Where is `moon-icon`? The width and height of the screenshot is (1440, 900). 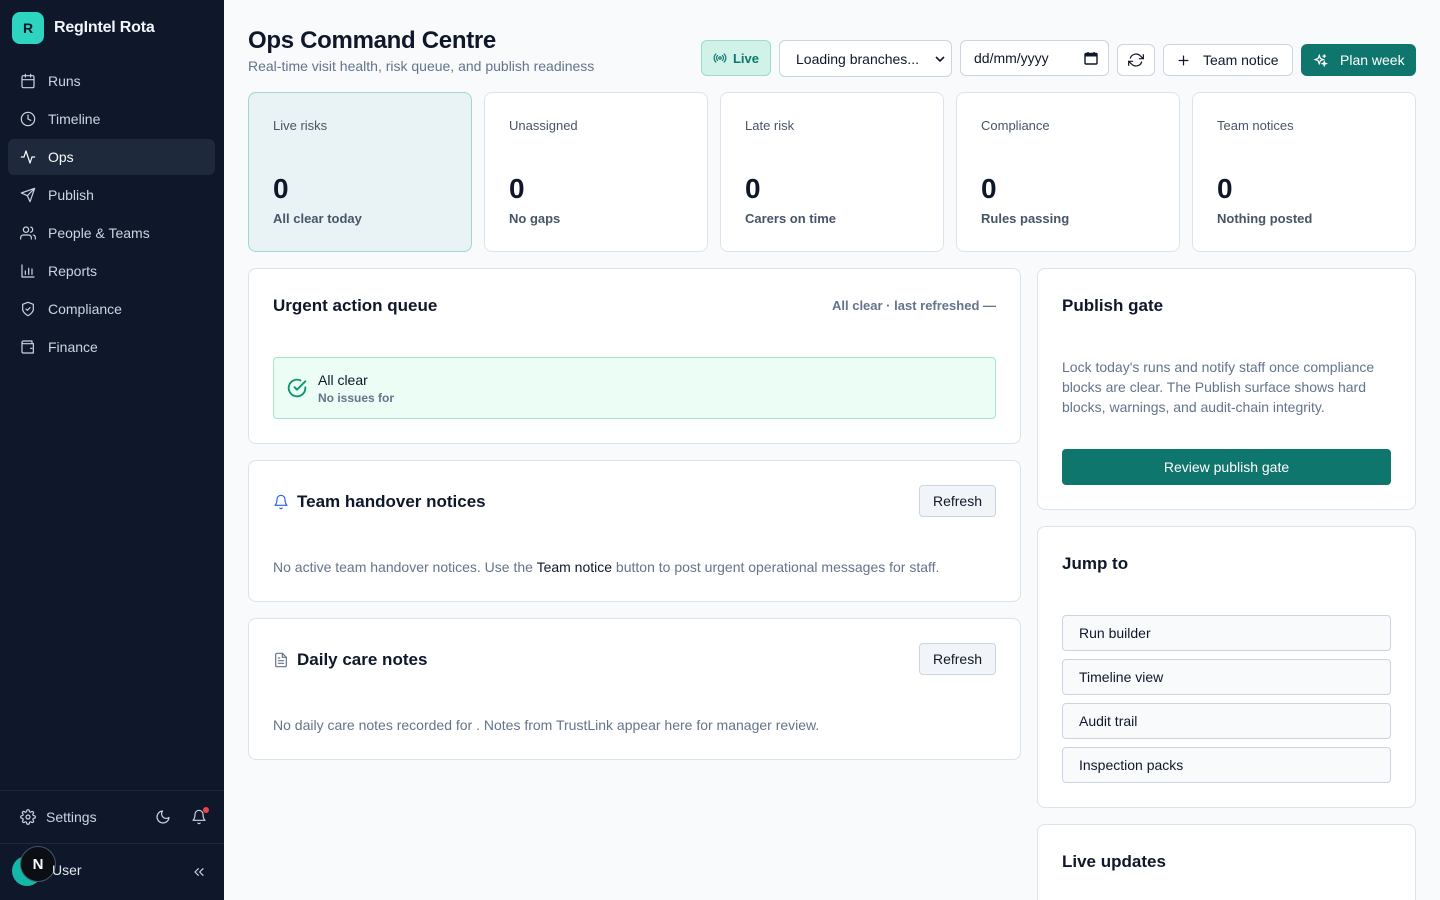 moon-icon is located at coordinates (163, 817).